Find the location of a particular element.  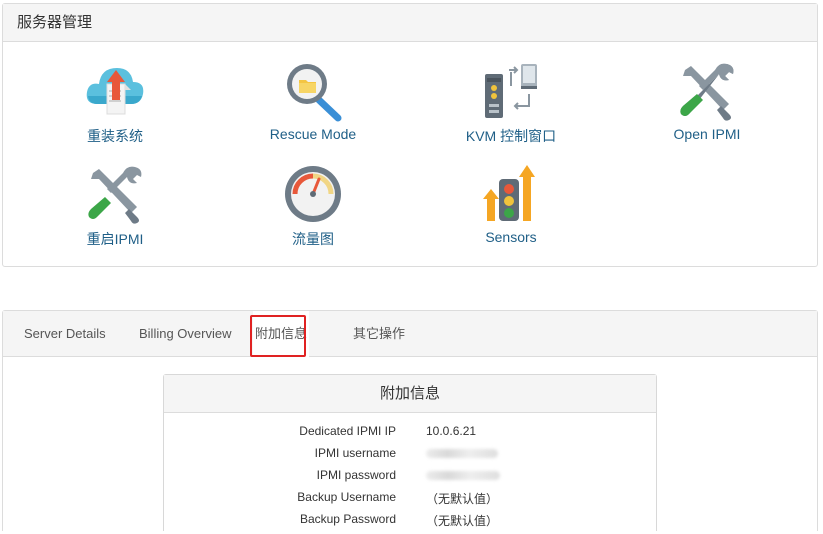

reinstall-os-button: 重装系统 is located at coordinates (115, 103).